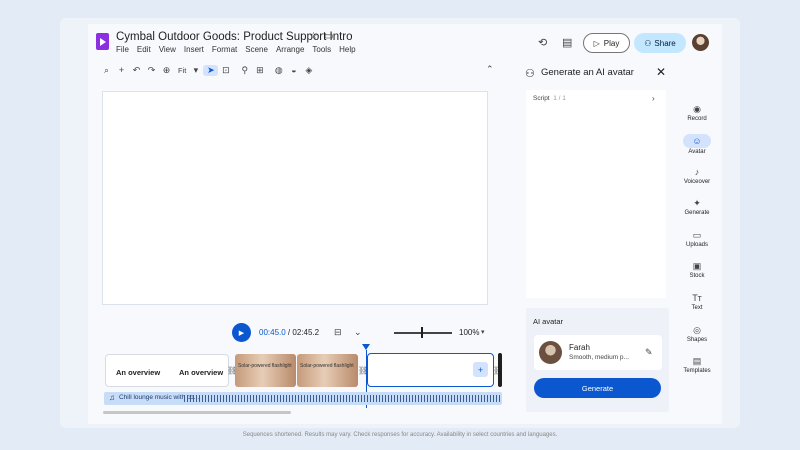 Image resolution: width=800 pixels, height=450 pixels. I want to click on text-icon: Tт, so click(697, 298).